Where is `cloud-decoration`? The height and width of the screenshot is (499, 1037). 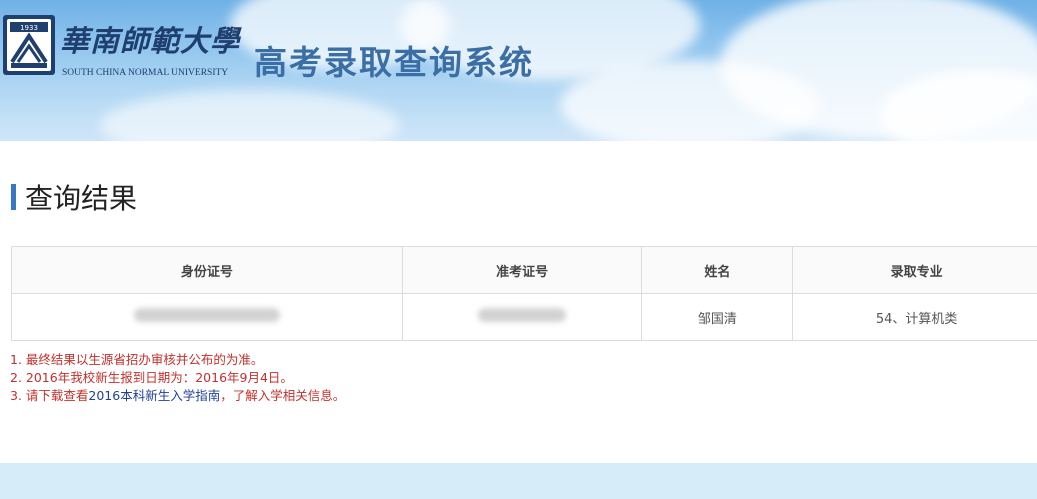 cloud-decoration is located at coordinates (250, 115).